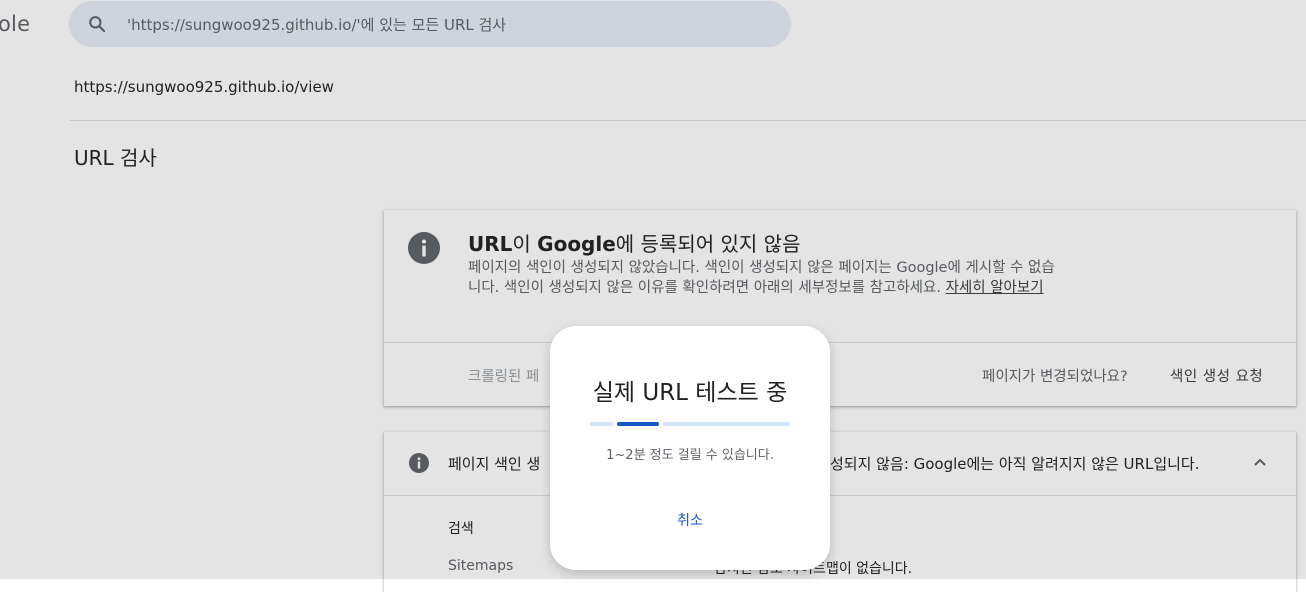 The image size is (1306, 592). I want to click on progress-bar, so click(690, 424).